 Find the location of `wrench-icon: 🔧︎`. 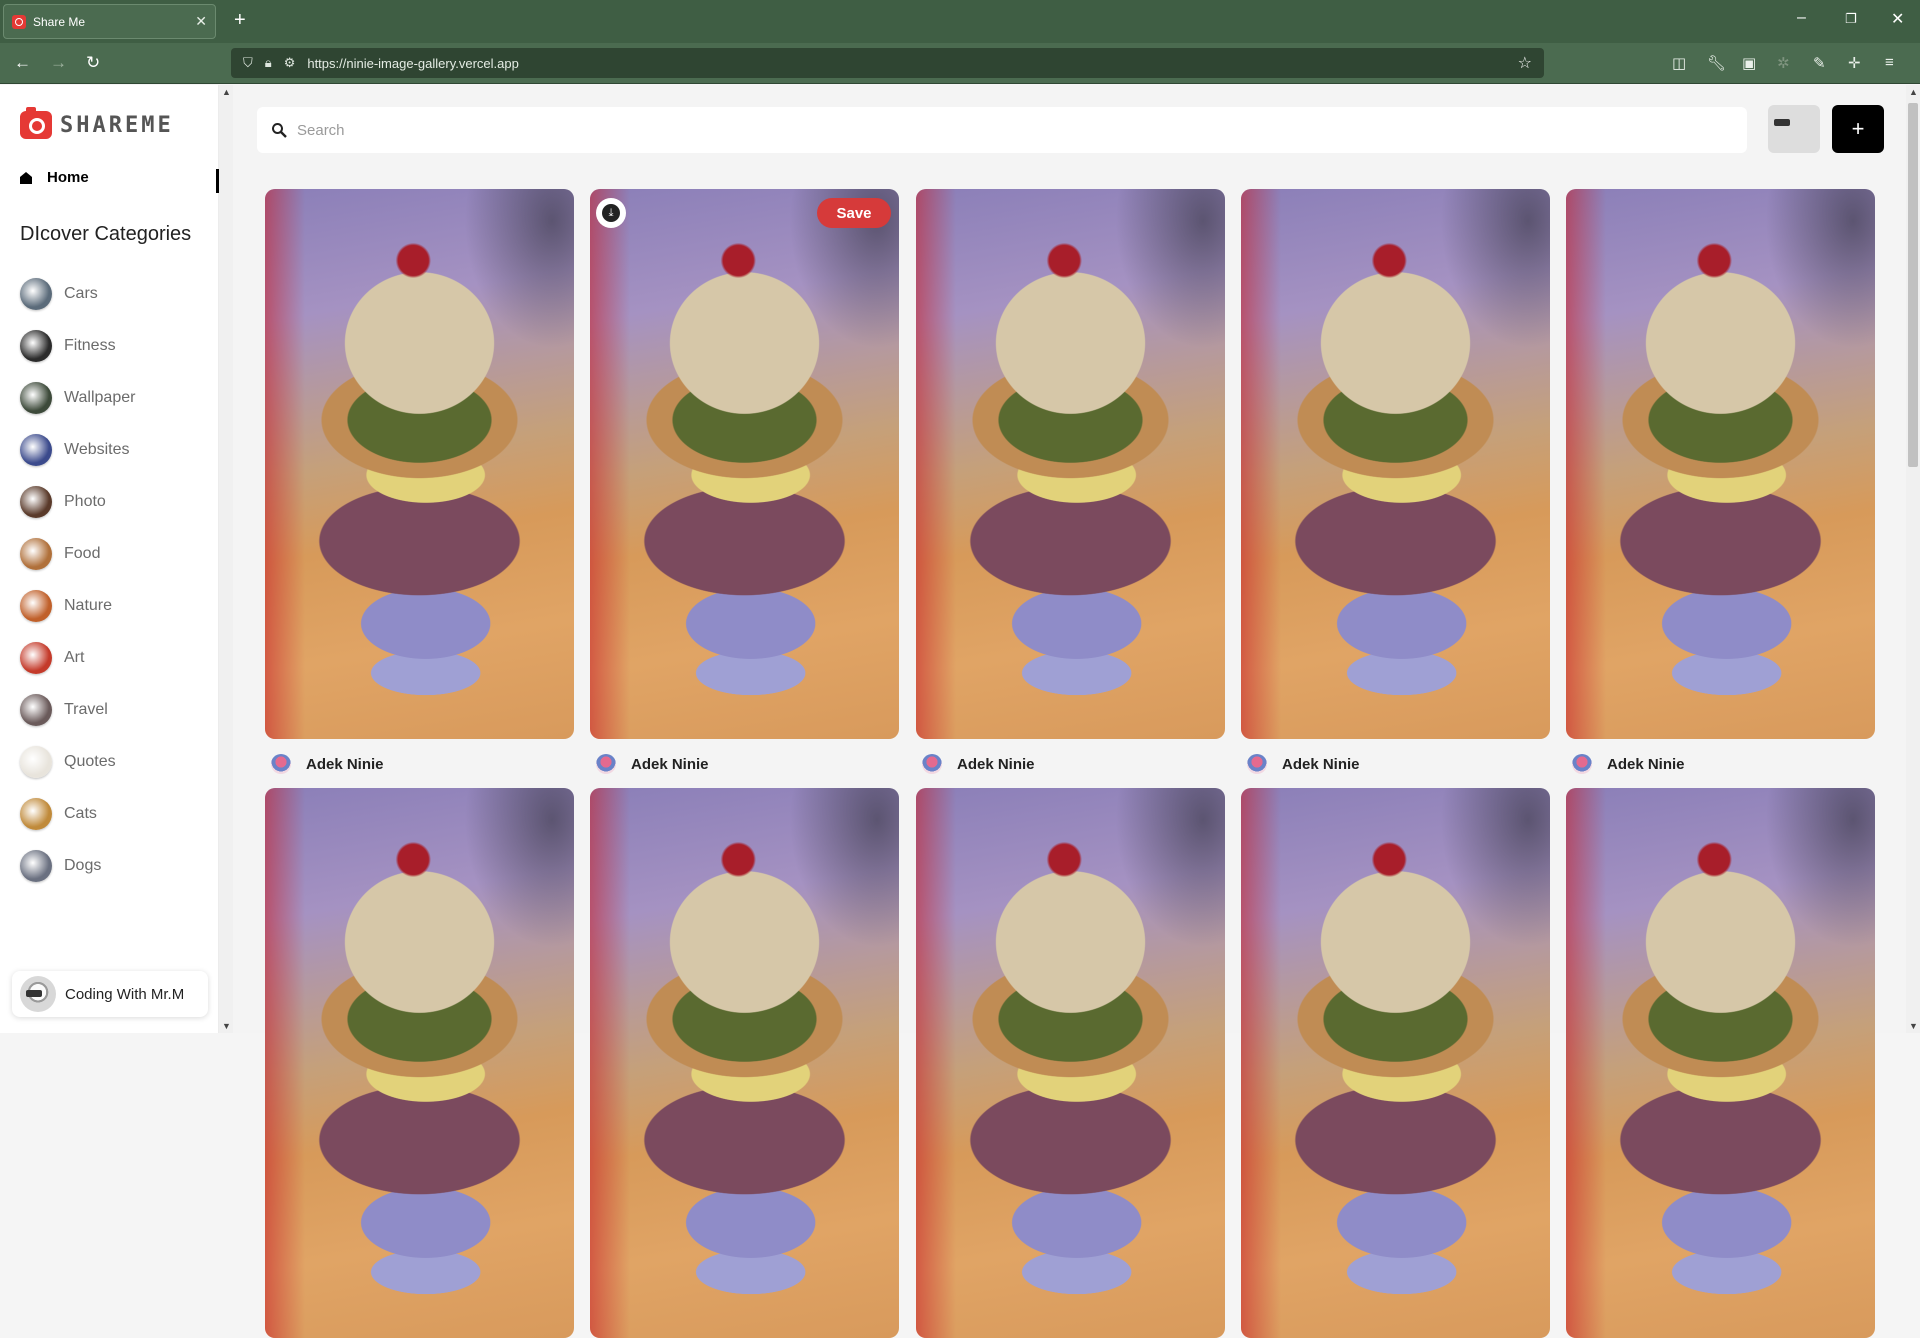

wrench-icon: 🔧︎ is located at coordinates (1716, 63).